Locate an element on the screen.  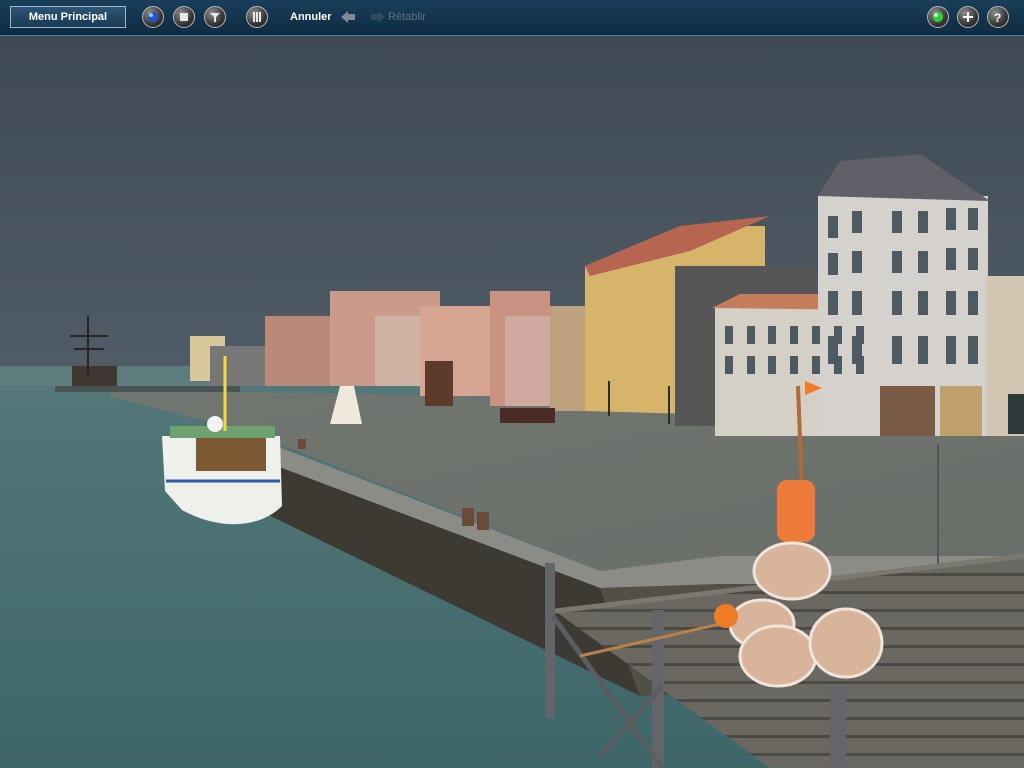
top-toolbar: Menu Principal Annuler Rétablir ? is located at coordinates (512, 18).